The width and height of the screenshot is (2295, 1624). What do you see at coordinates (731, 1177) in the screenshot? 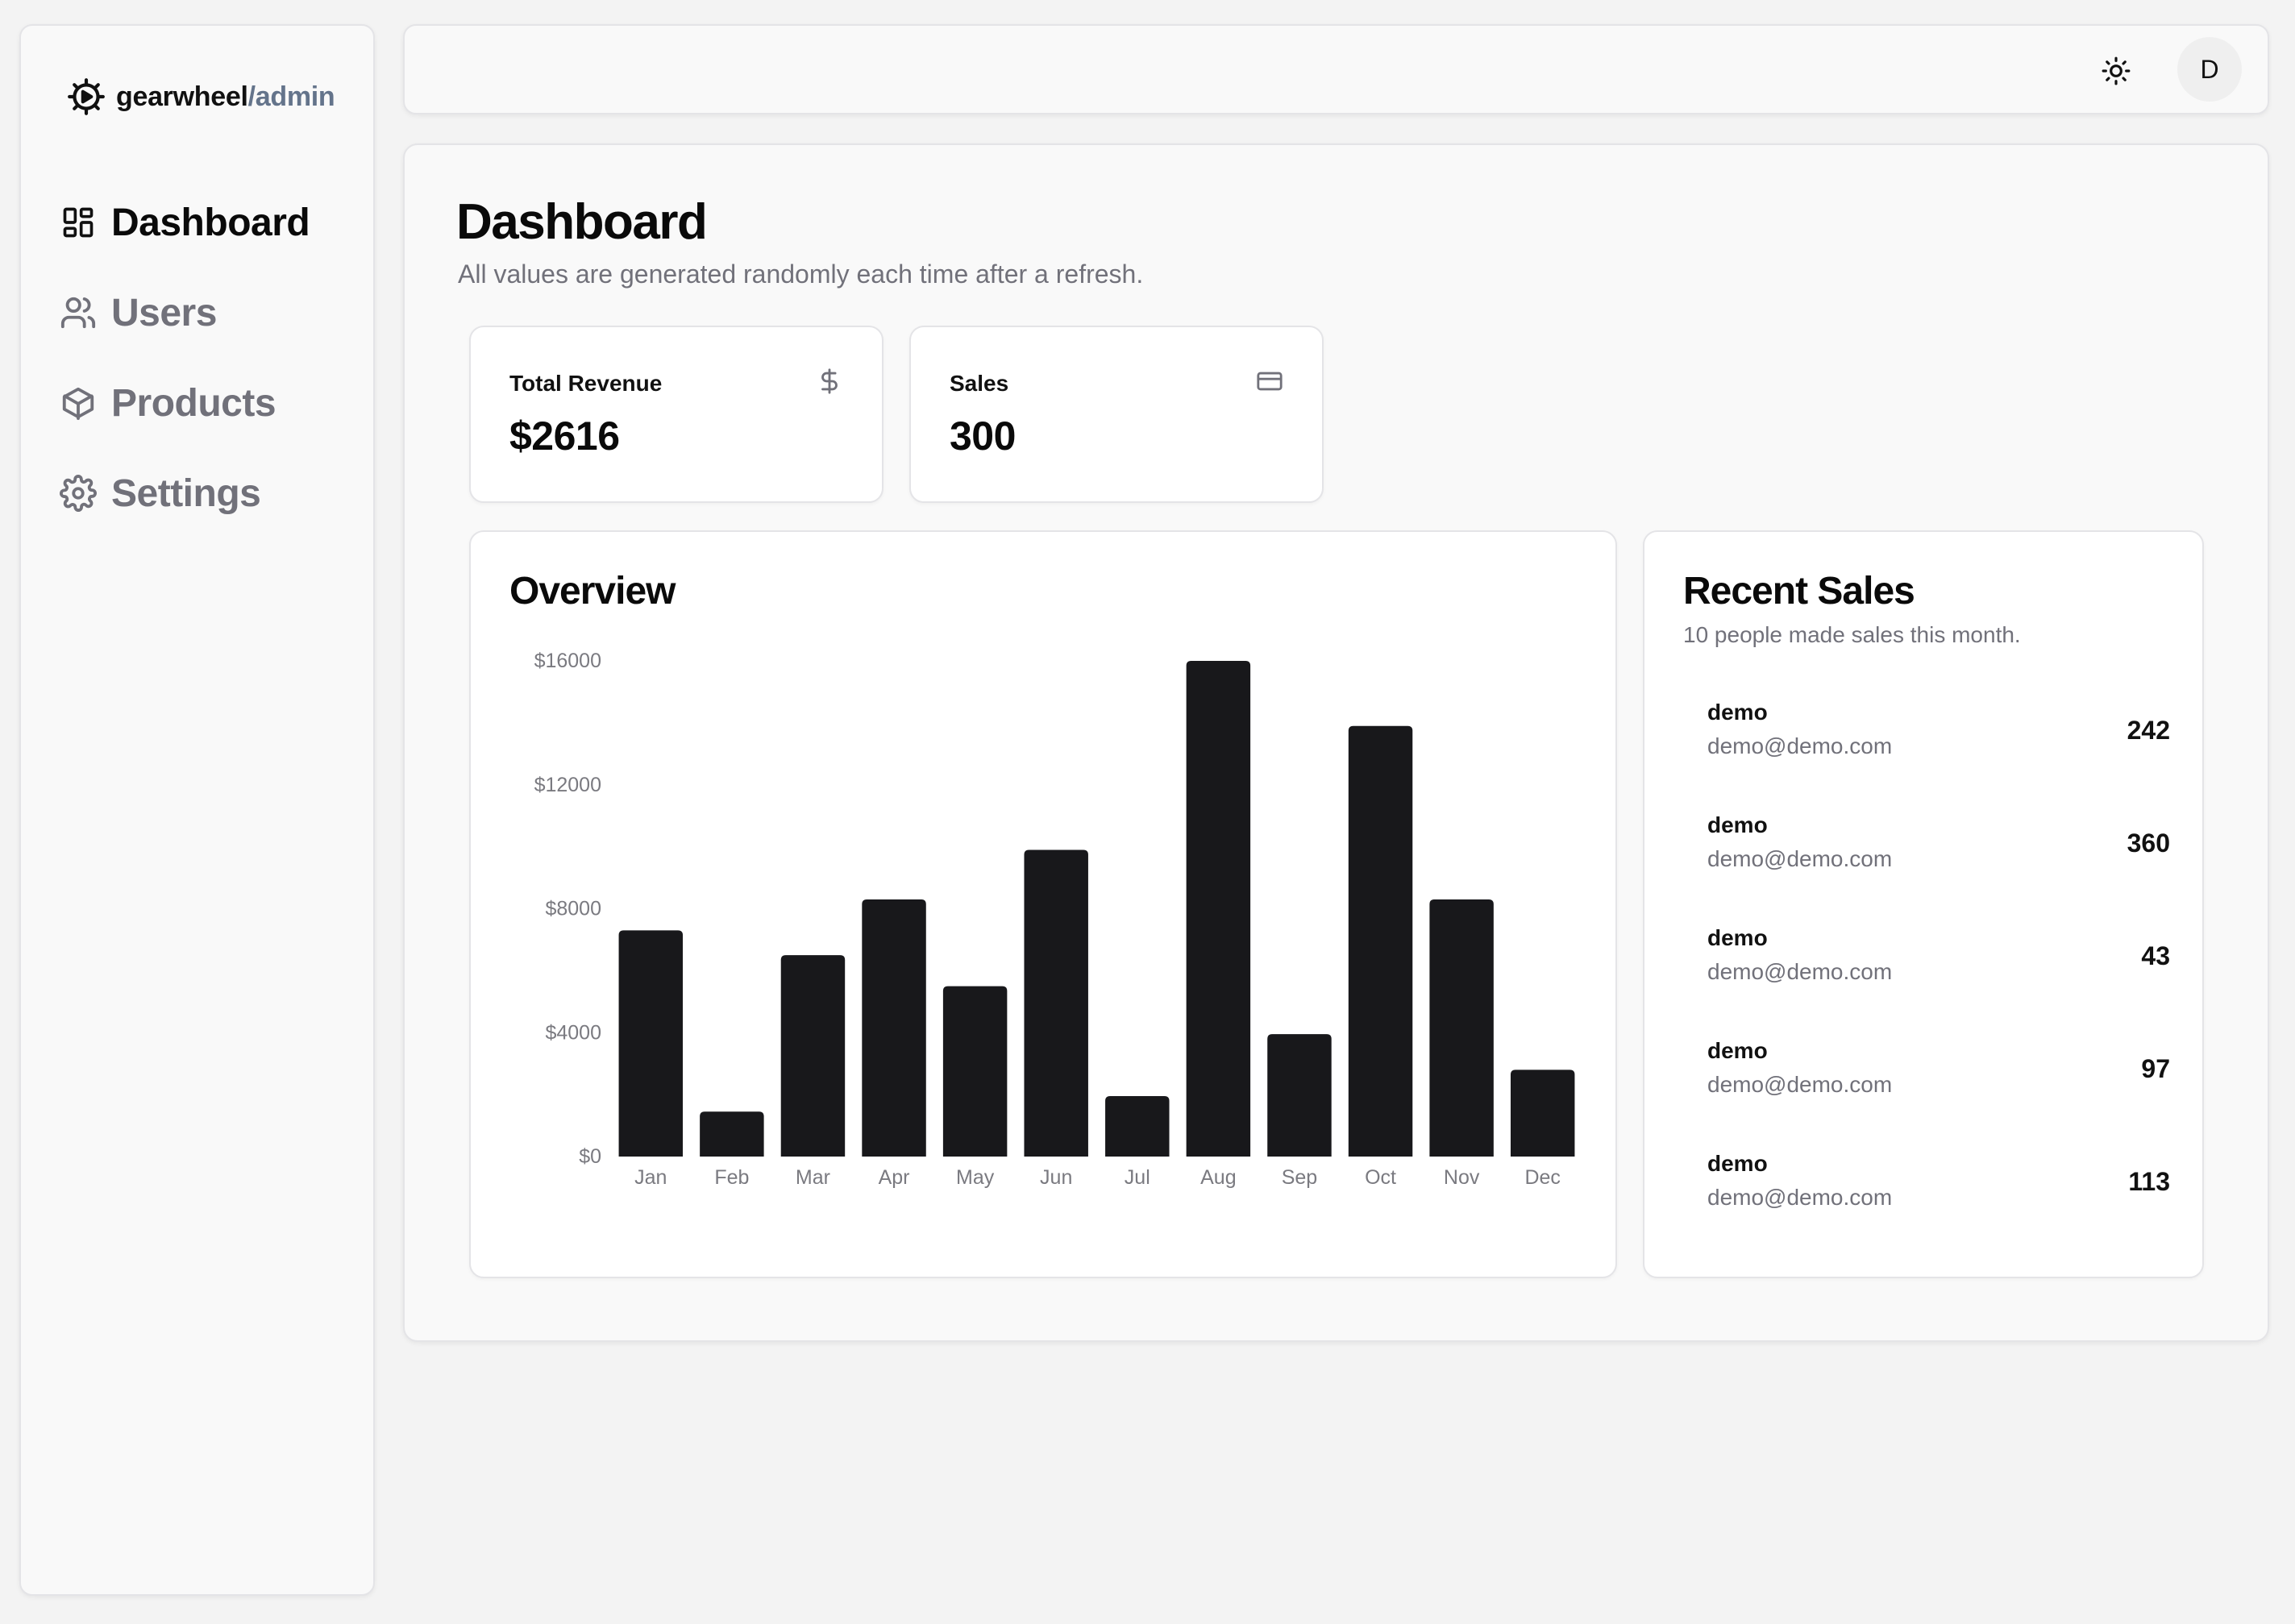
I see `x-tick-label: Feb` at bounding box center [731, 1177].